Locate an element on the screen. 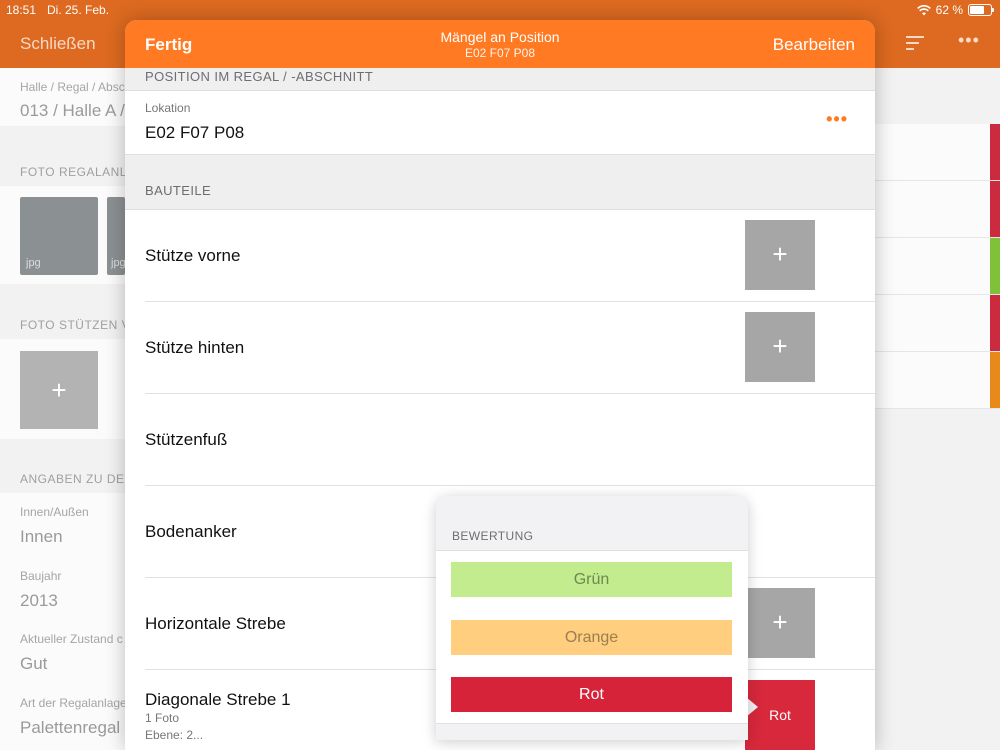  bg-field-value: Gut is located at coordinates (34, 663).